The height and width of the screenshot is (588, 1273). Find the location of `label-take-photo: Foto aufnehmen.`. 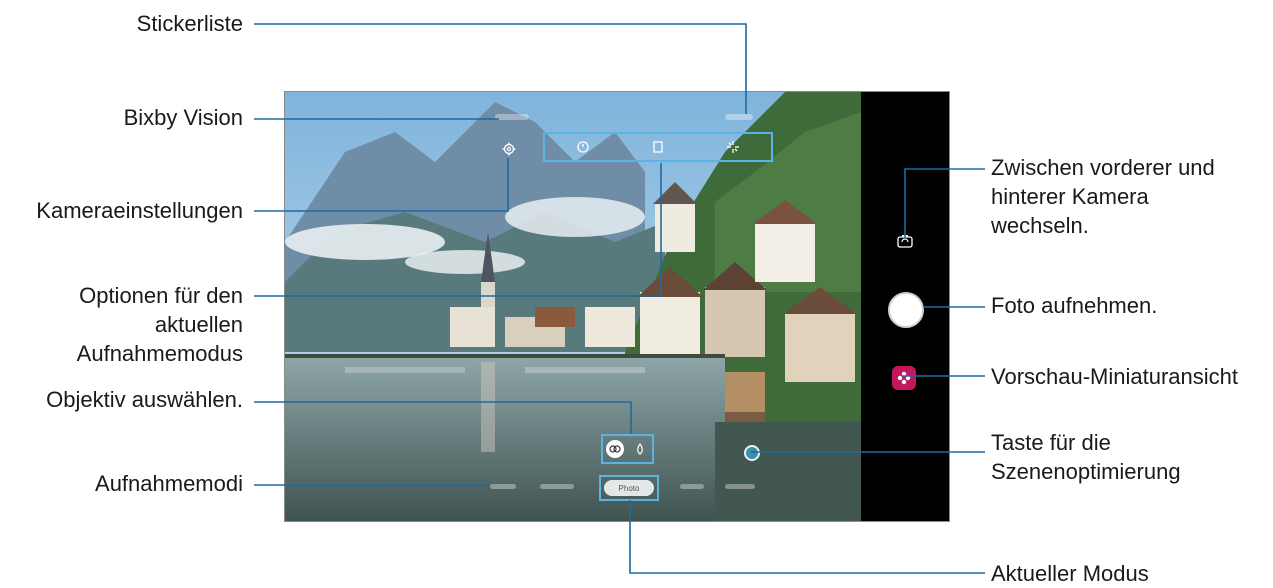

label-take-photo: Foto aufnehmen. is located at coordinates (1074, 305).